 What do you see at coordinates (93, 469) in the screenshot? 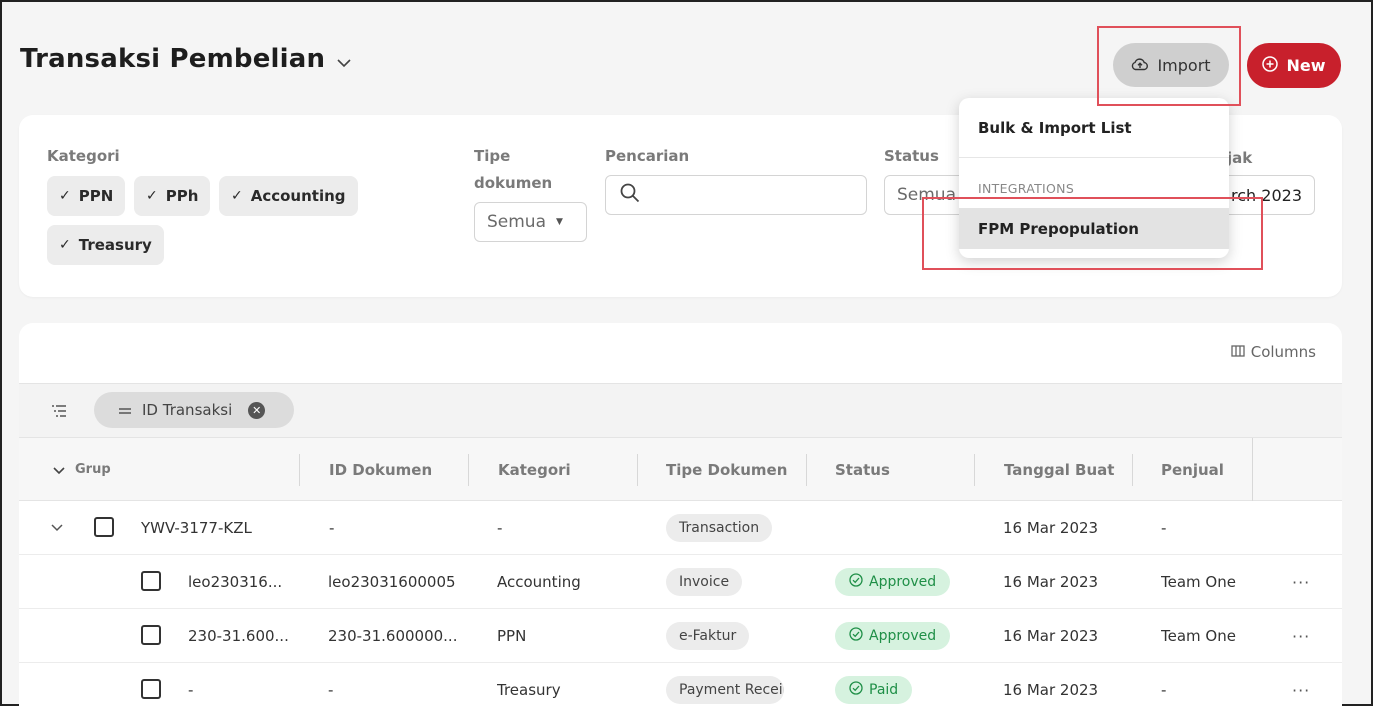
I see `header-label: Grup` at bounding box center [93, 469].